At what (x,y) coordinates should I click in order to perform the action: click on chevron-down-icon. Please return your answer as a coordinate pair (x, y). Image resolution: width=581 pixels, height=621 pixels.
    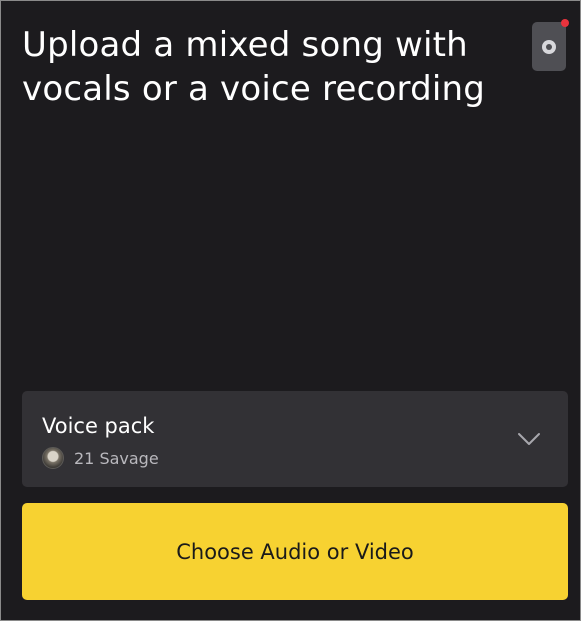
    Looking at the image, I should click on (529, 440).